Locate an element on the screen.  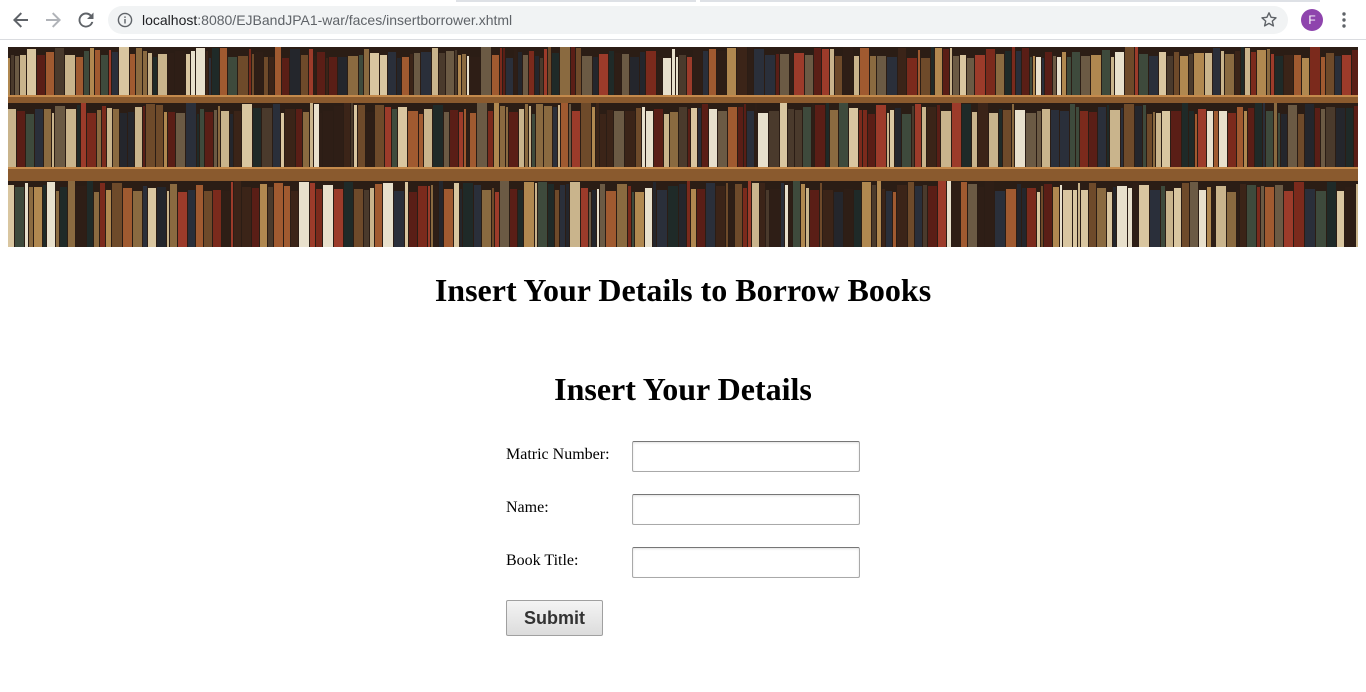
more-vert-icon is located at coordinates (1344, 20).